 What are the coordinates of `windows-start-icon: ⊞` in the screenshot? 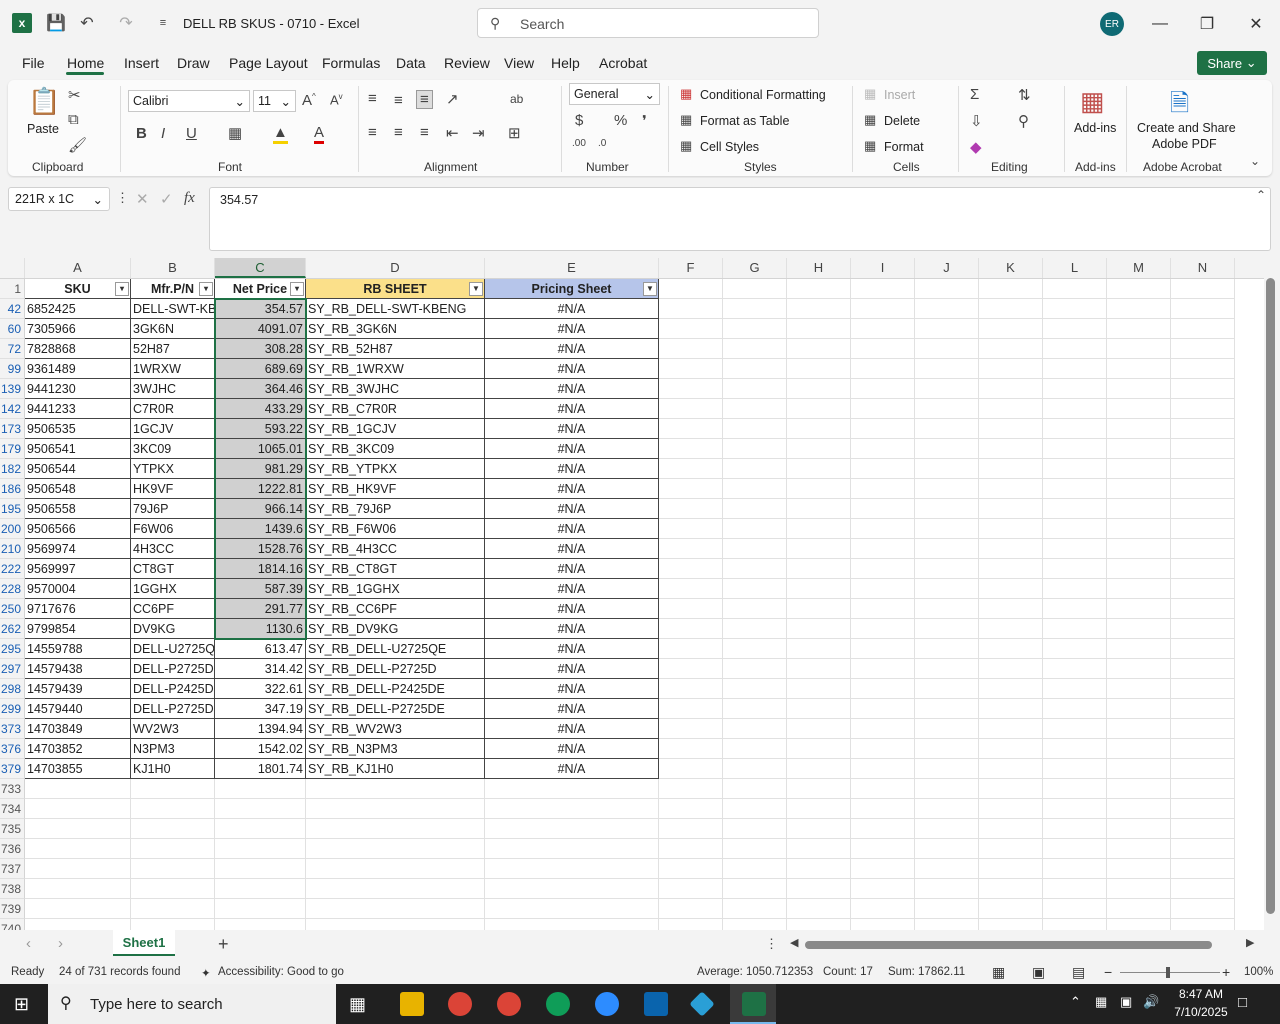 It's located at (21, 1004).